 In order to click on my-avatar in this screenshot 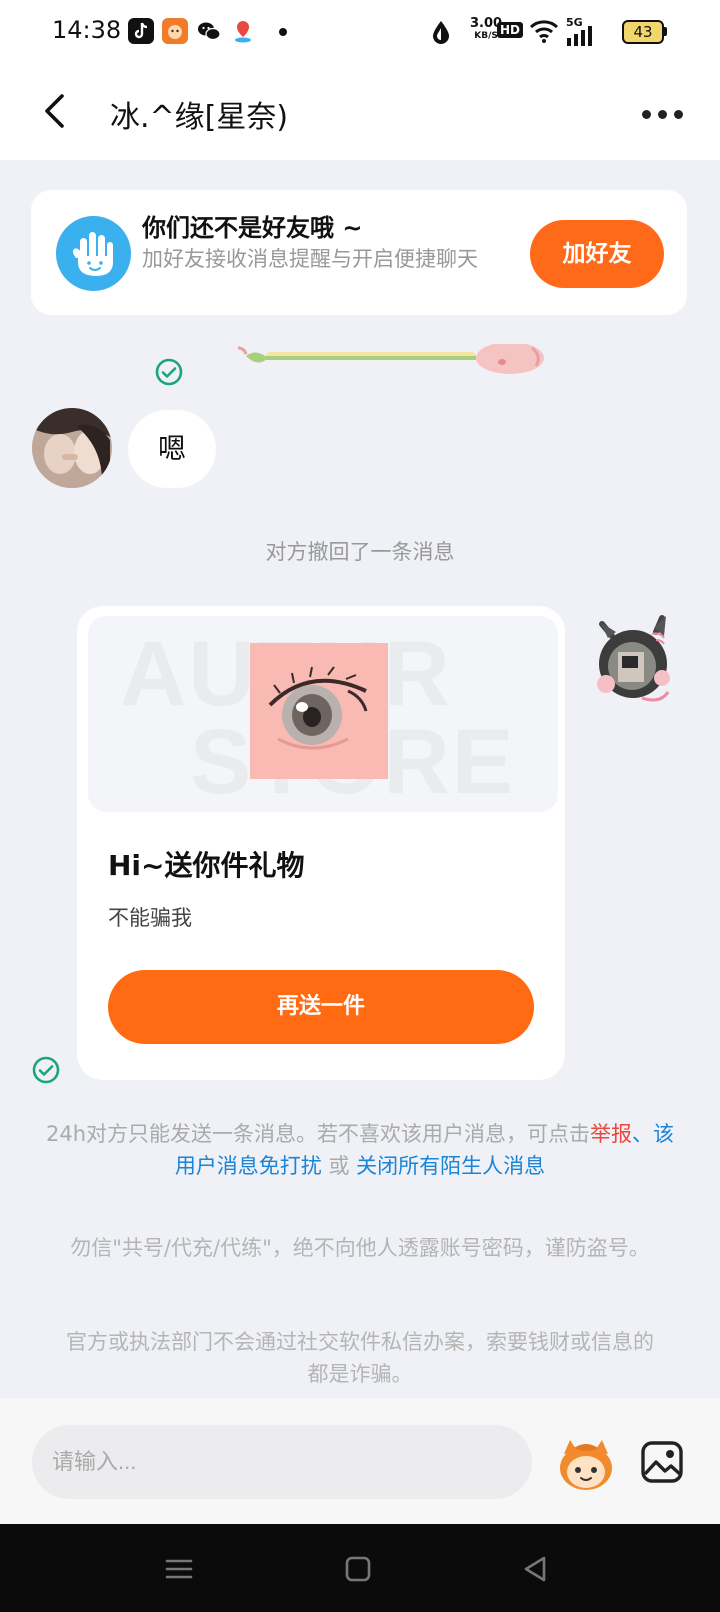, I will do `click(633, 662)`.